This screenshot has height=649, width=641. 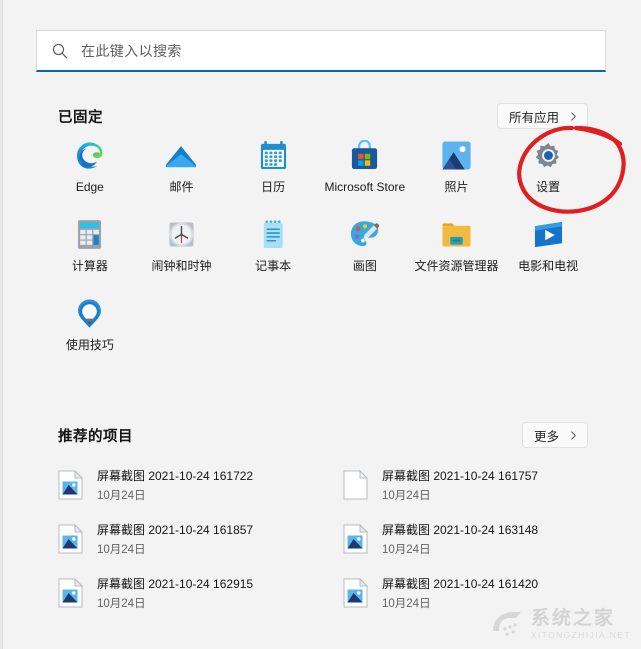 What do you see at coordinates (273, 187) in the screenshot?
I see `app-label: 日历` at bounding box center [273, 187].